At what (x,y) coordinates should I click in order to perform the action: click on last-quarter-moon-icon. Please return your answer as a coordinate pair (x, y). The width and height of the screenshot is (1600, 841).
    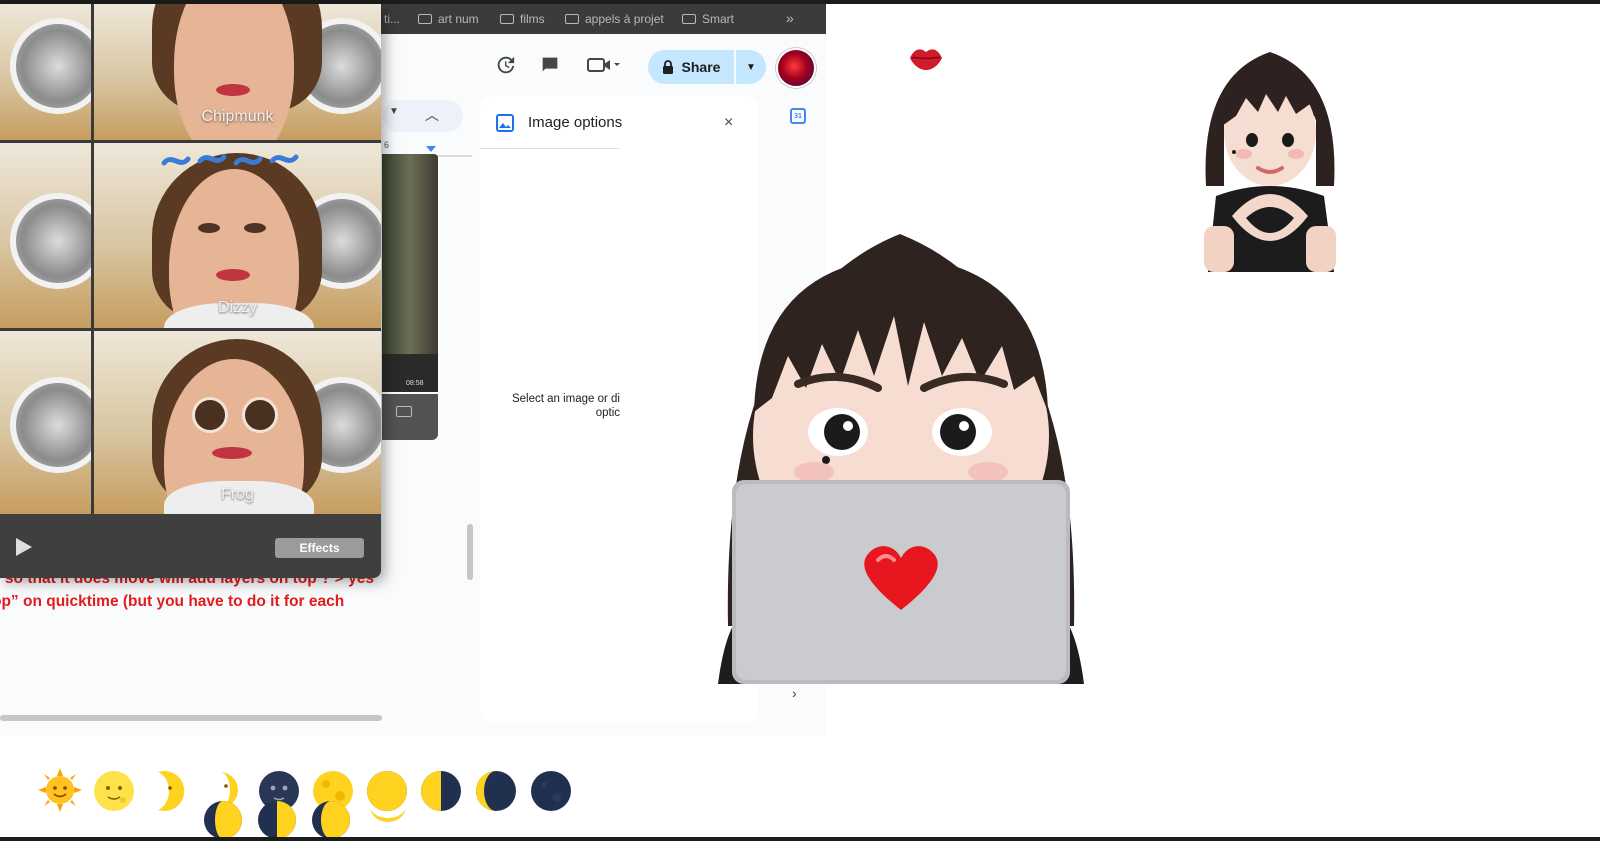
    Looking at the image, I should click on (441, 791).